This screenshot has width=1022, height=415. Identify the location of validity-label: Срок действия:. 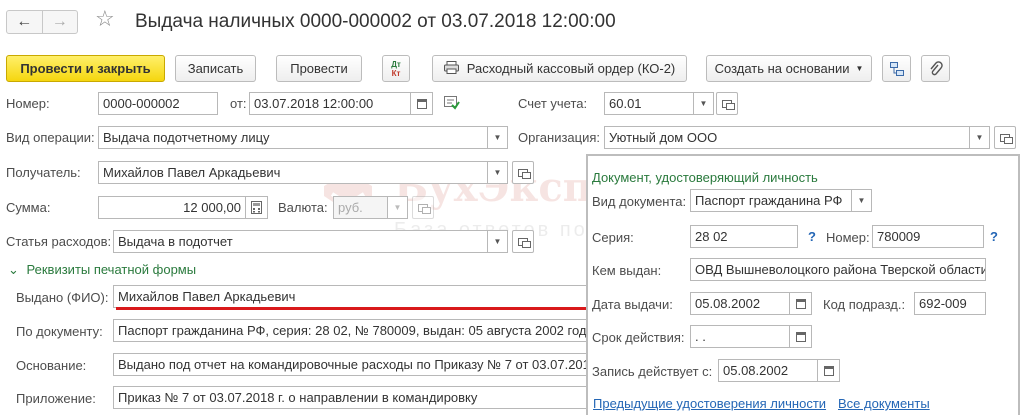
(638, 337).